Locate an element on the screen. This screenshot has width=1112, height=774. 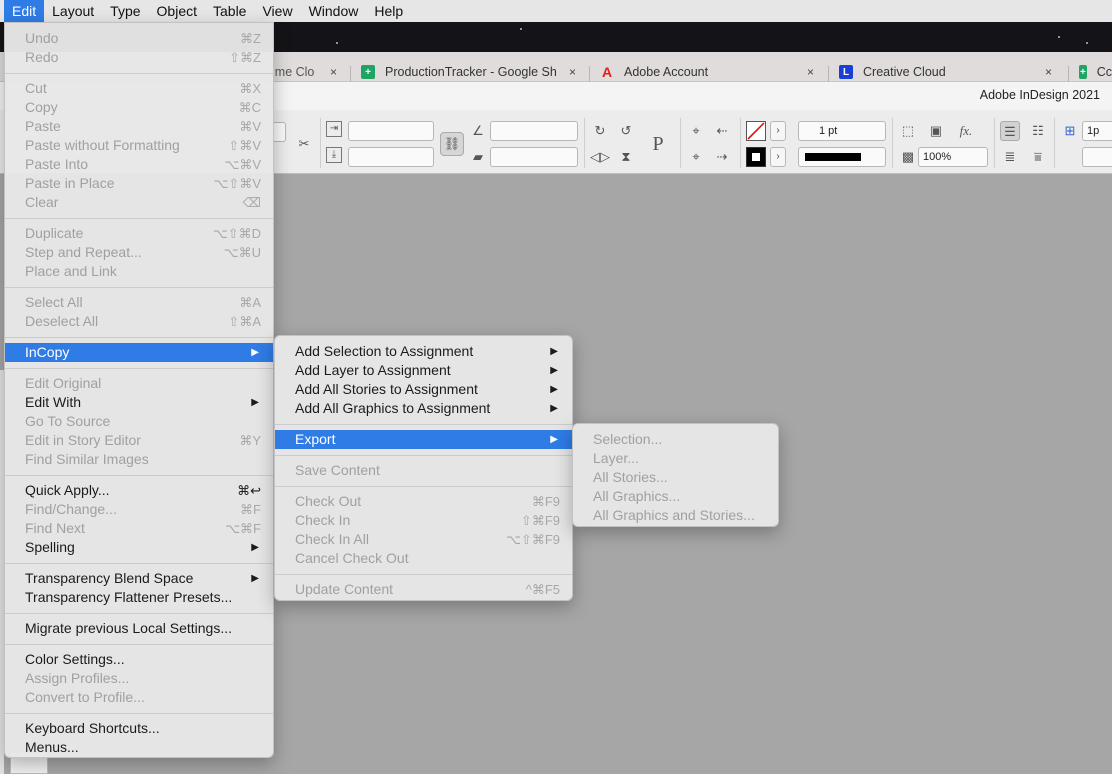
menubar-item-object: Object is located at coordinates (177, 11).